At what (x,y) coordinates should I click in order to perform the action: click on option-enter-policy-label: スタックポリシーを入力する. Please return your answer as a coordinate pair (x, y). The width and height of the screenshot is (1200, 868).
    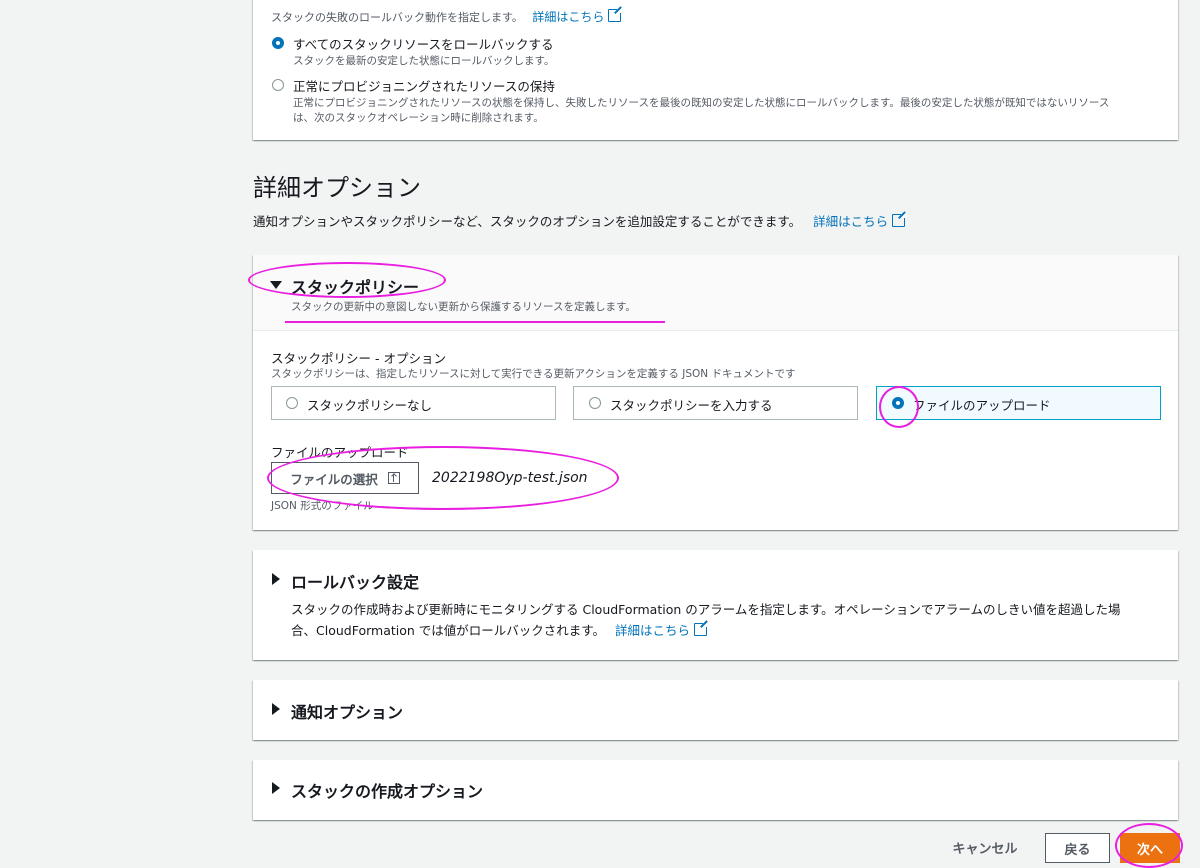
    Looking at the image, I should click on (691, 405).